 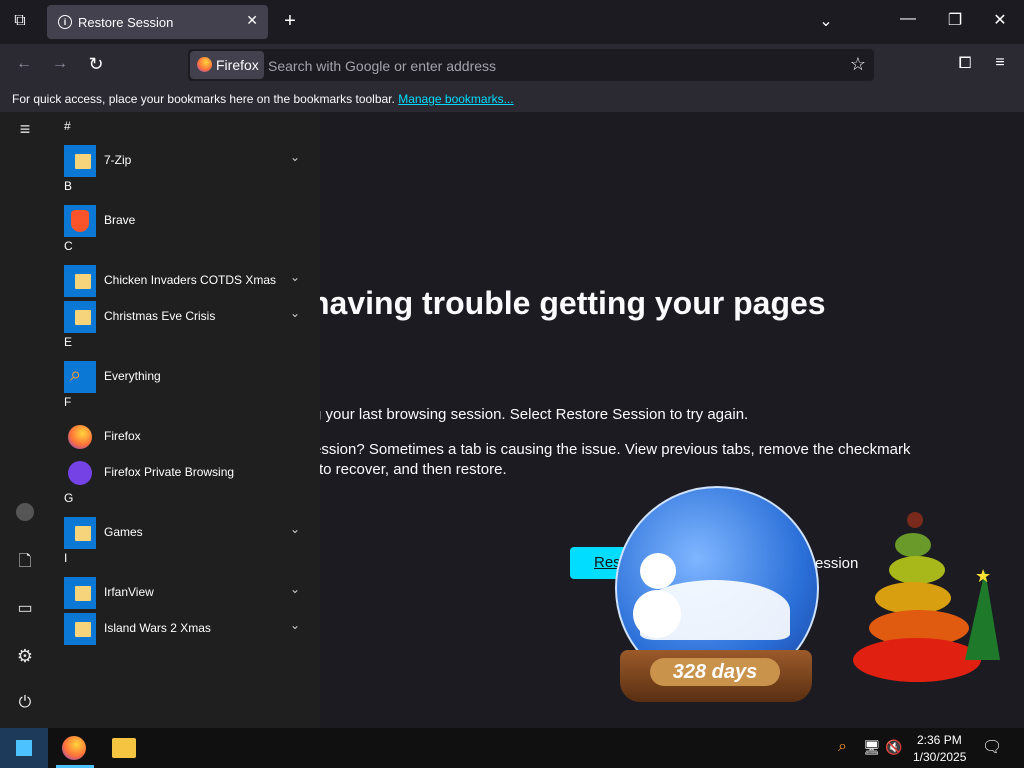 I want to click on app-label: Games, so click(x=123, y=532).